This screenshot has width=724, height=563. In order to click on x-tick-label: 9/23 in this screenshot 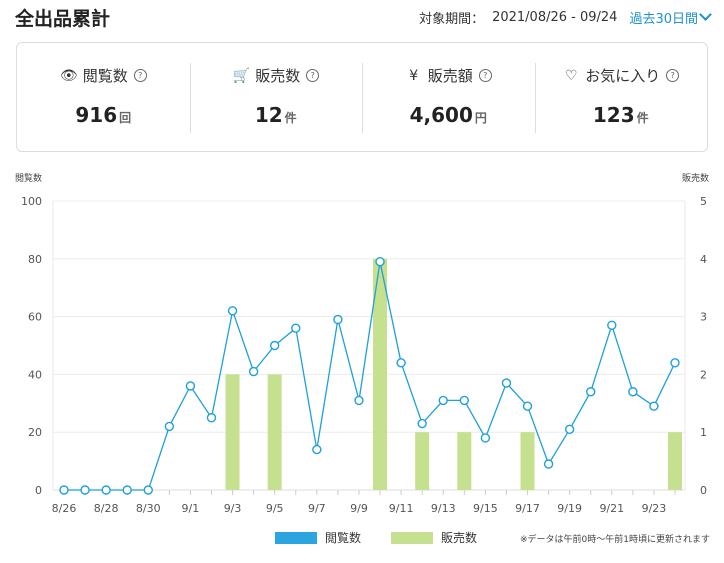, I will do `click(654, 508)`.